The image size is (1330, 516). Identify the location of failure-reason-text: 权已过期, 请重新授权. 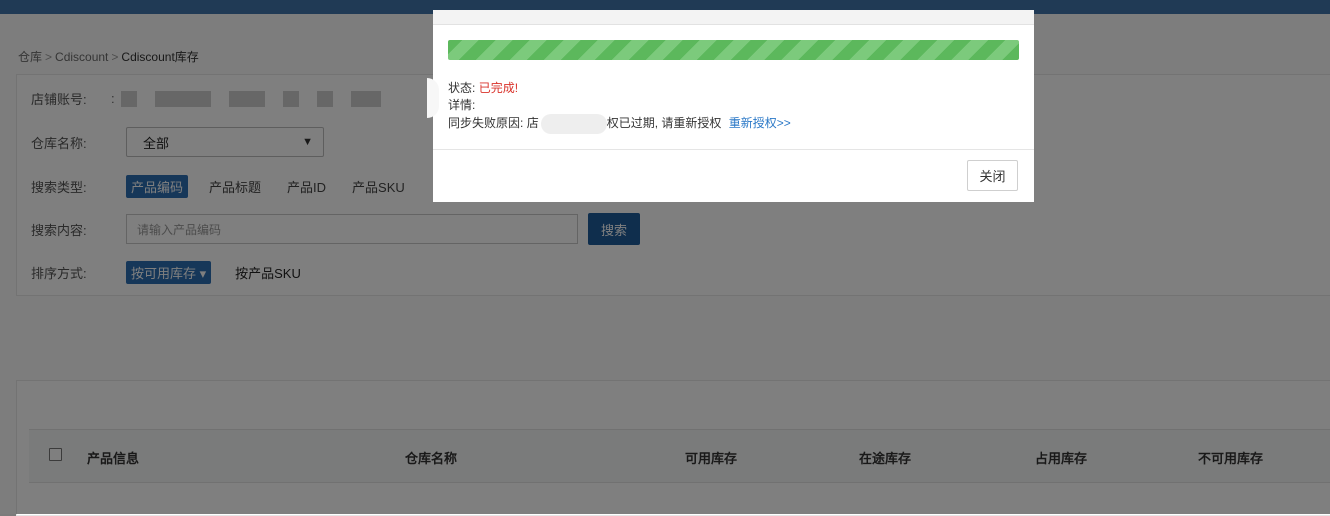
(664, 123).